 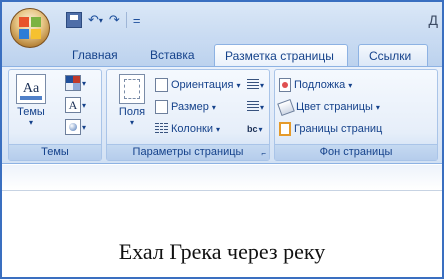 What do you see at coordinates (263, 153) in the screenshot?
I see `dialog-launcher-icon: ⌐` at bounding box center [263, 153].